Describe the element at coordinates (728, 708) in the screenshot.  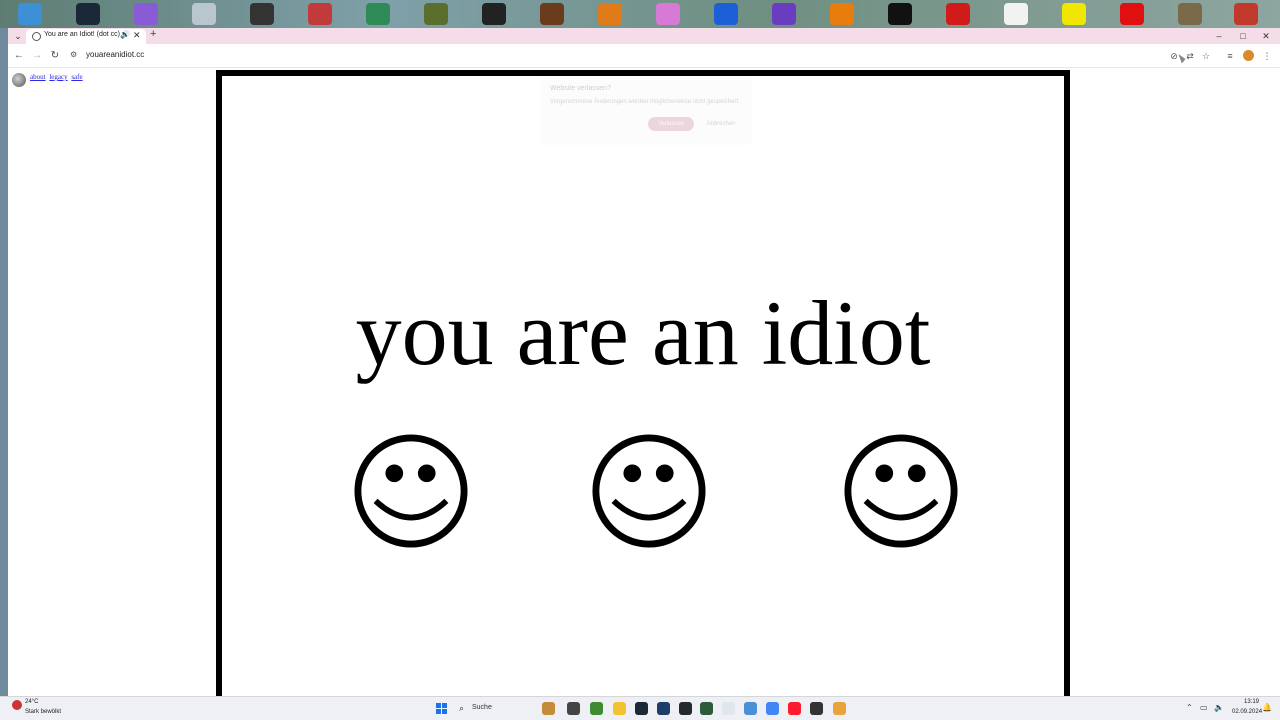
I see `notepad-icon` at that location.